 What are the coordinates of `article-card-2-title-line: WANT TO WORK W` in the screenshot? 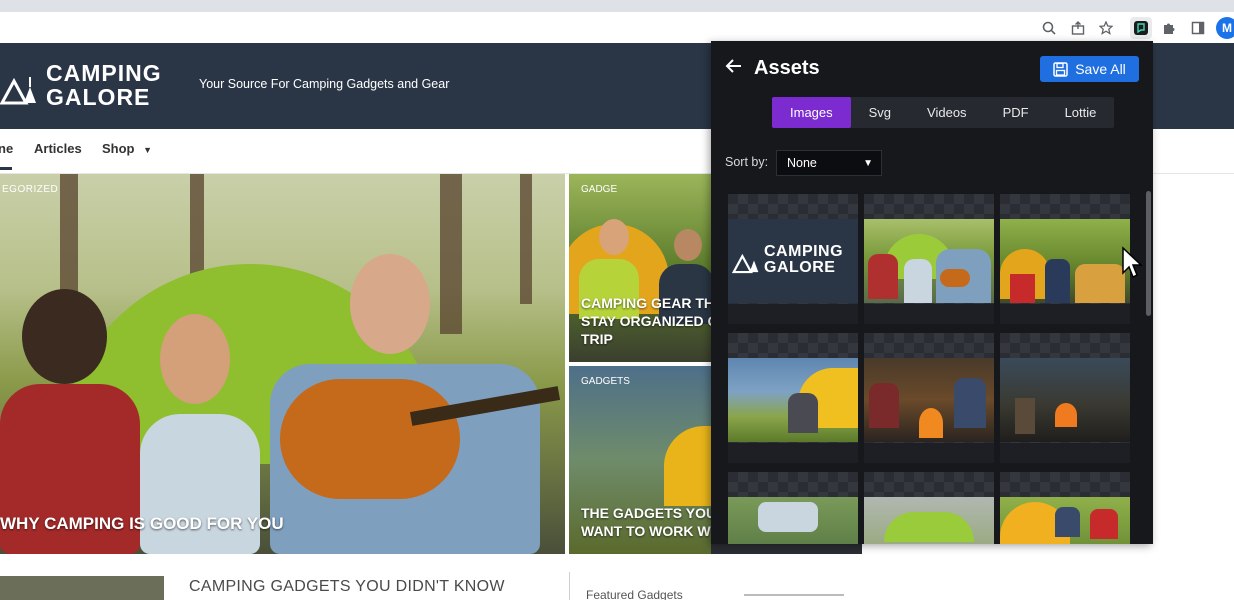 It's located at (646, 531).